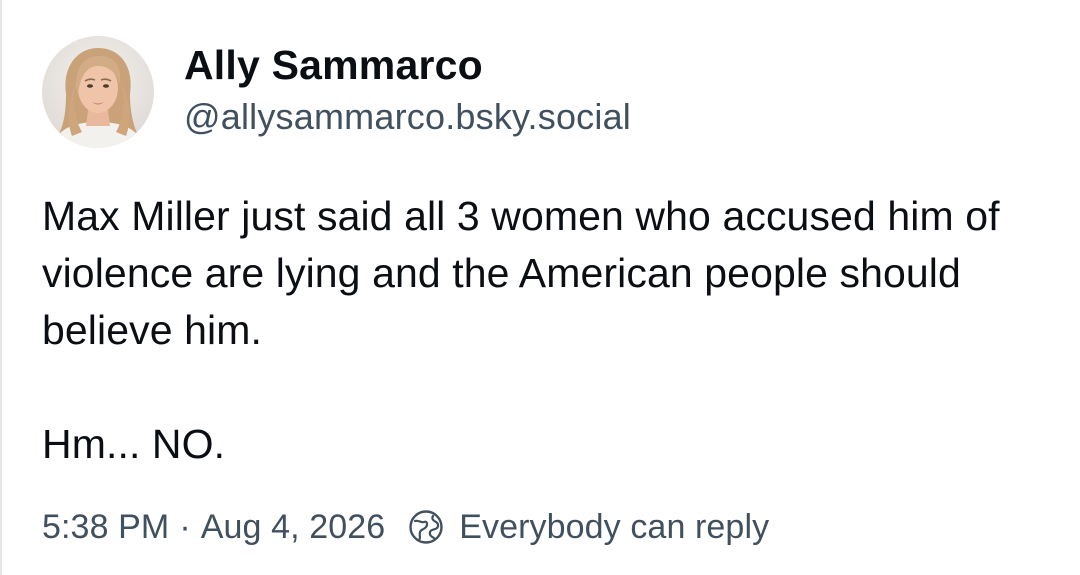 This screenshot has width=1080, height=575. I want to click on profile-photo-icon, so click(98, 92).